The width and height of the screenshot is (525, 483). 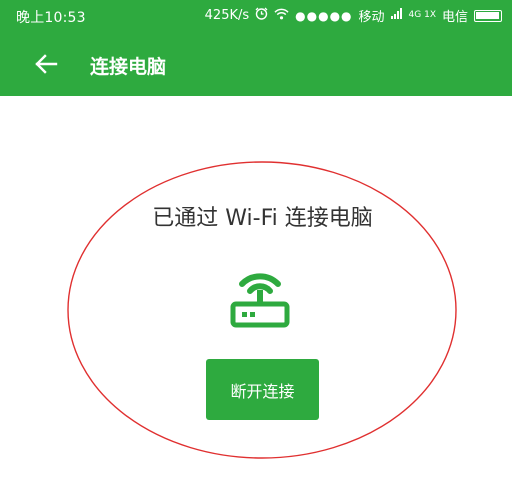 I want to click on back-button, so click(x=46, y=64).